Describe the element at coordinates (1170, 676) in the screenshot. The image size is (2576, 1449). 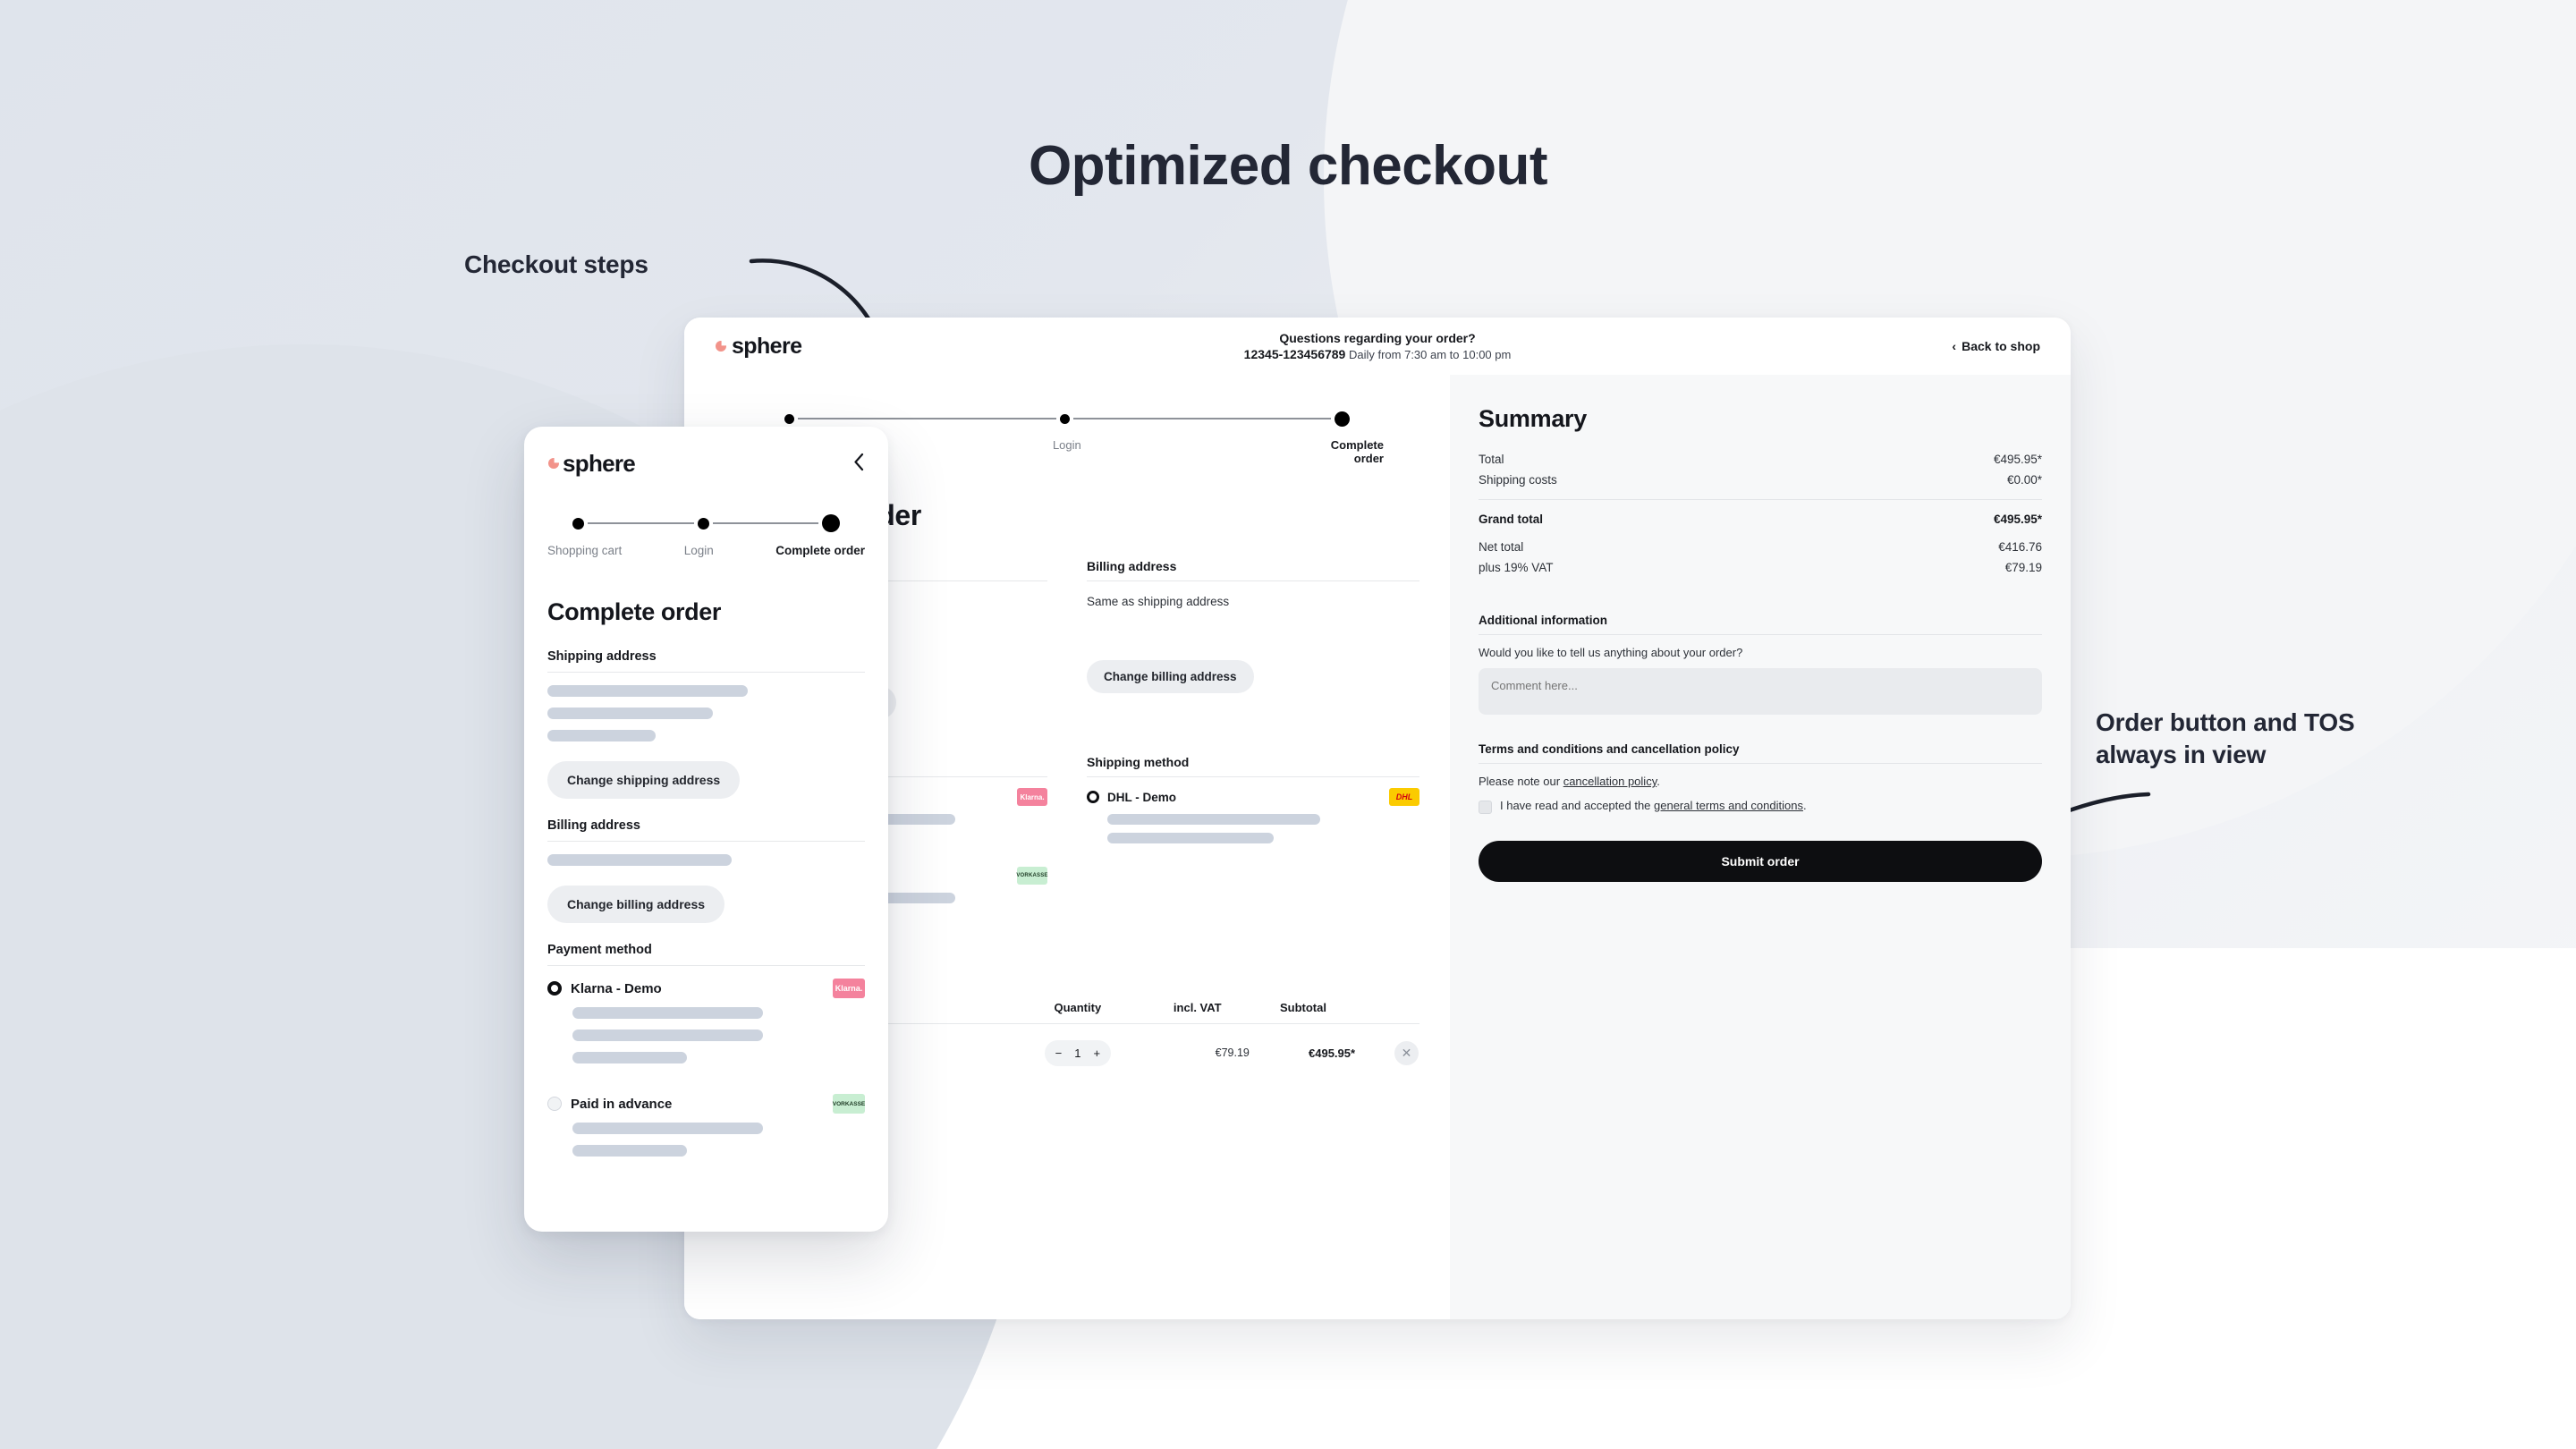
I see `change-billing-address-button: Change billing address` at that location.